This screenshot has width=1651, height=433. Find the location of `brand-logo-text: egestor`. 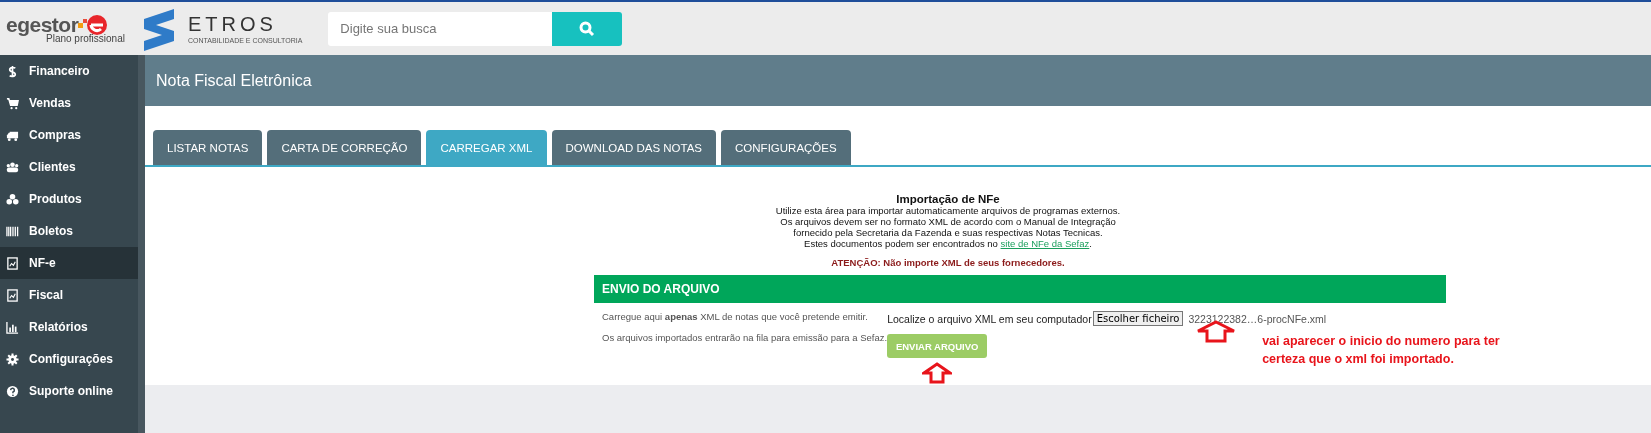

brand-logo-text: egestor is located at coordinates (42, 24).